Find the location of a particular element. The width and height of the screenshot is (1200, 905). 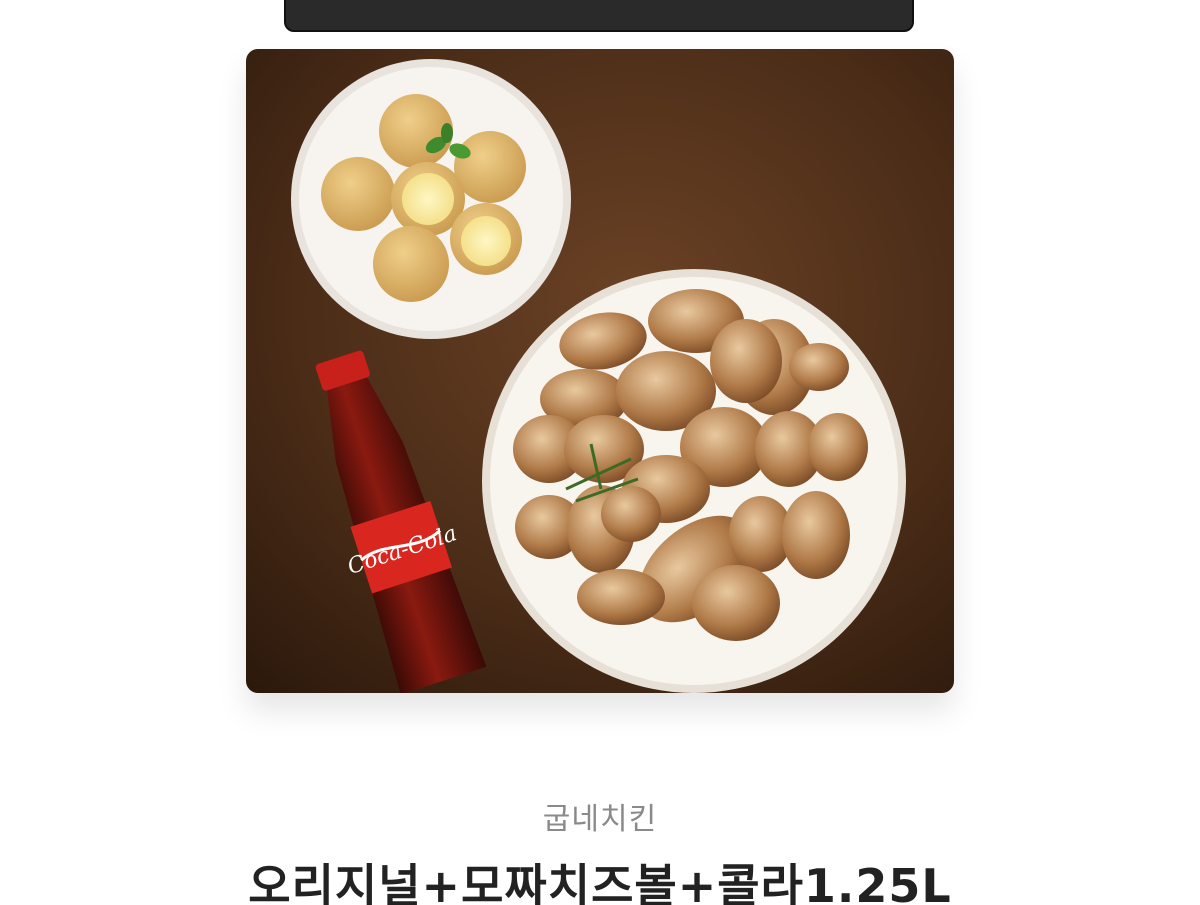

brand-name: 굽네치킨 is located at coordinates (600, 819).